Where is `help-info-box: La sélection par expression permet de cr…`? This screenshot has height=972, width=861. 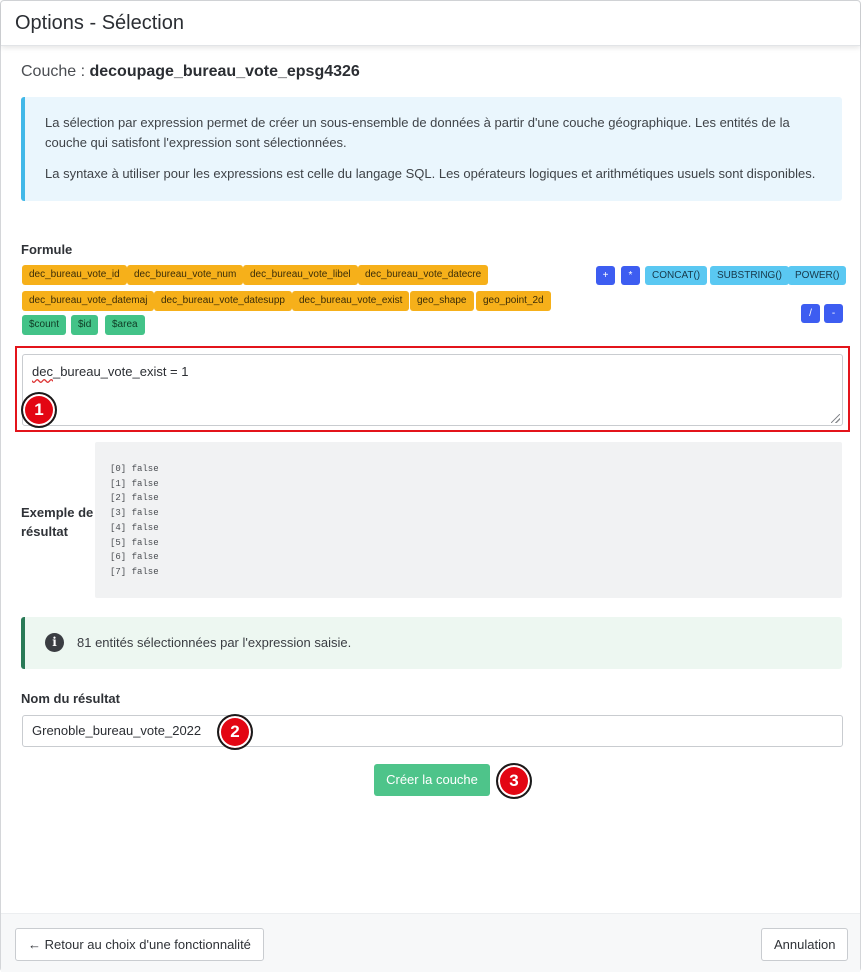 help-info-box: La sélection par expression permet de cr… is located at coordinates (431, 149).